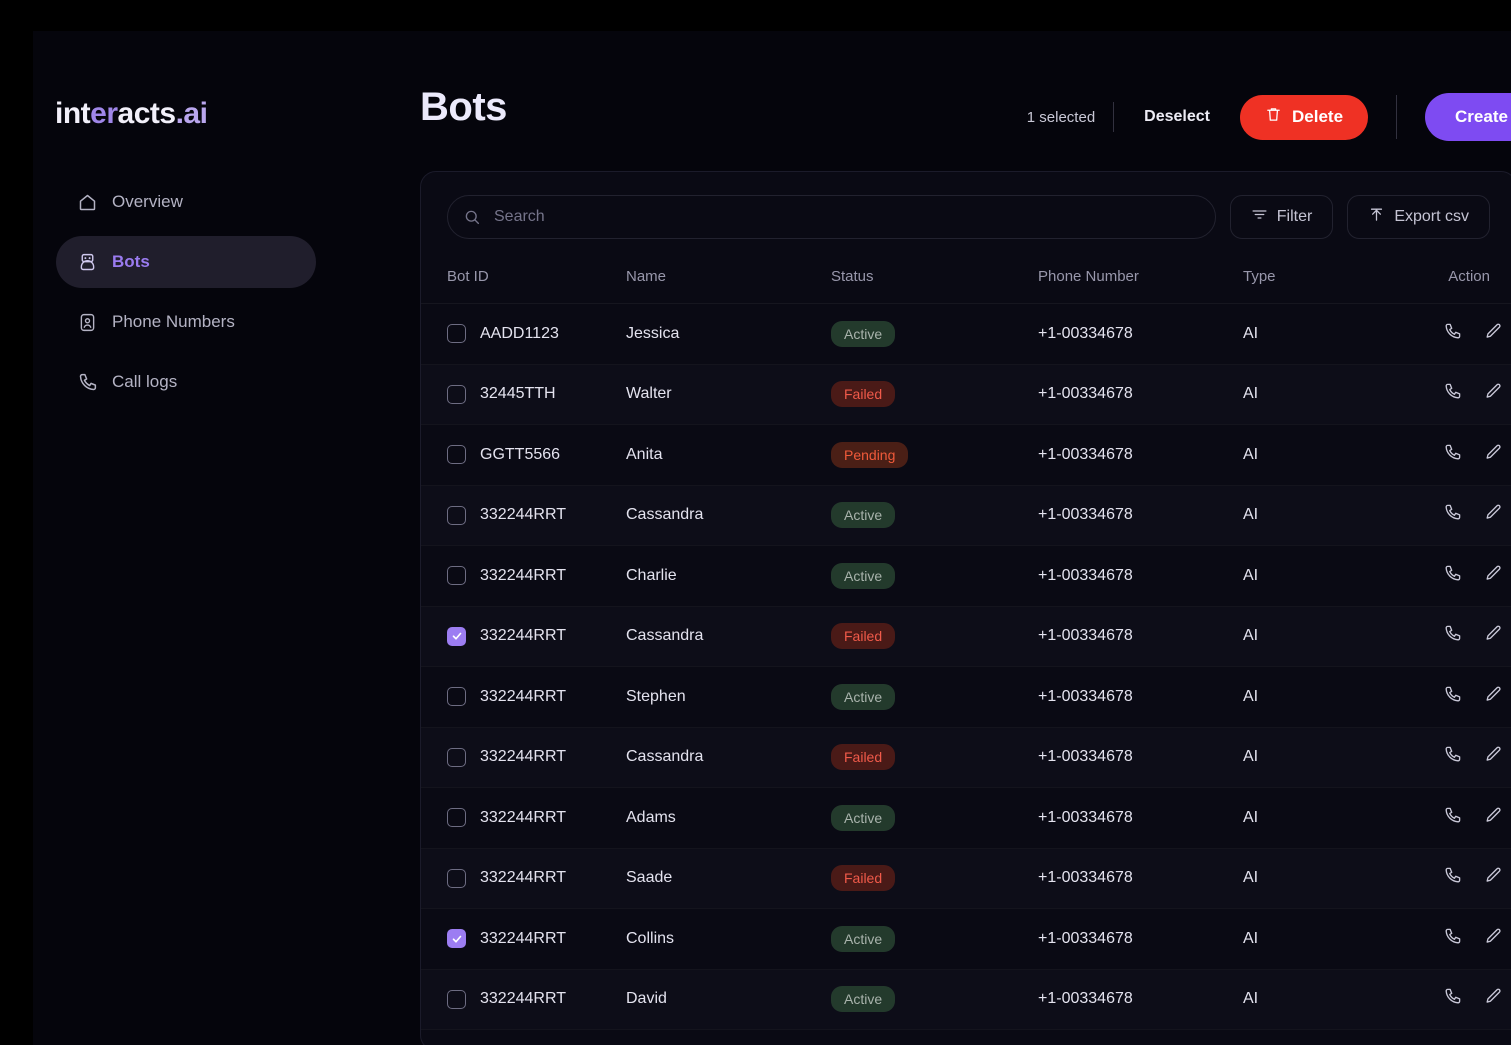 The width and height of the screenshot is (1511, 1045). What do you see at coordinates (966, 818) in the screenshot?
I see `table-row: 332244RRT Adams Active +1-00334678 AI` at bounding box center [966, 818].